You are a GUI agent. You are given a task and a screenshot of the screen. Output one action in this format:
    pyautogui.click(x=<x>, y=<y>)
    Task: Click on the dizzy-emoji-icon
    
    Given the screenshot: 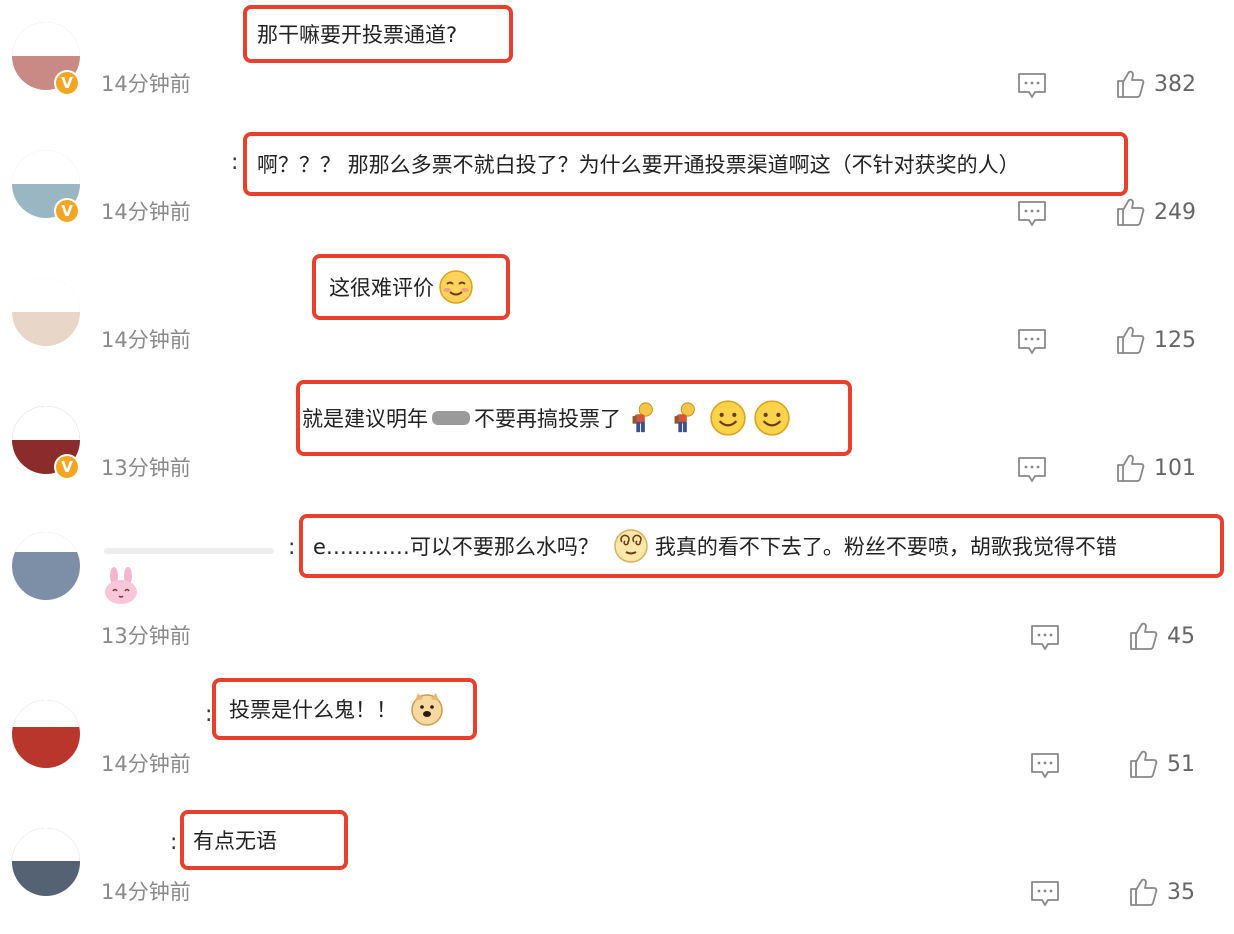 What is the action you would take?
    pyautogui.click(x=631, y=546)
    